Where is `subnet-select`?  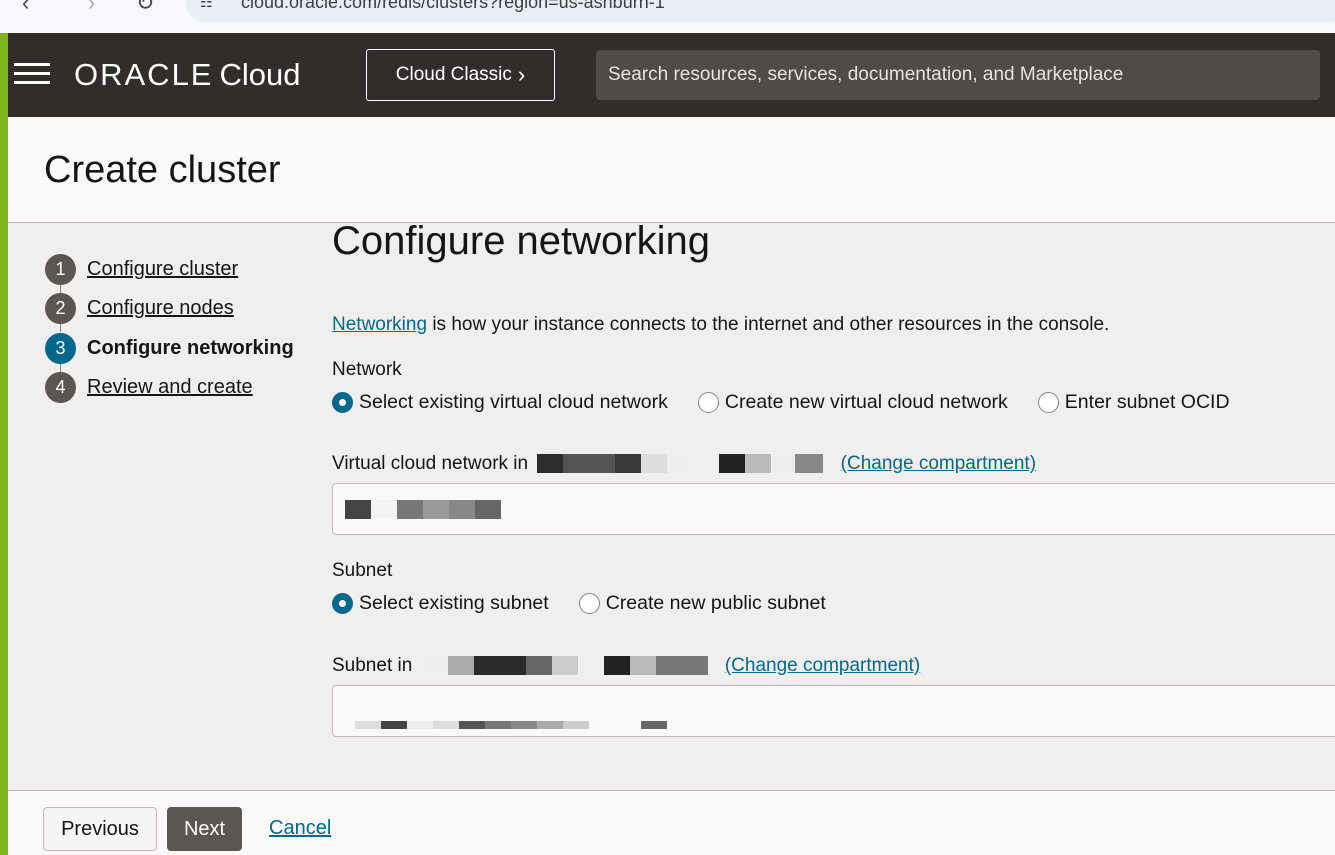
subnet-select is located at coordinates (833, 711).